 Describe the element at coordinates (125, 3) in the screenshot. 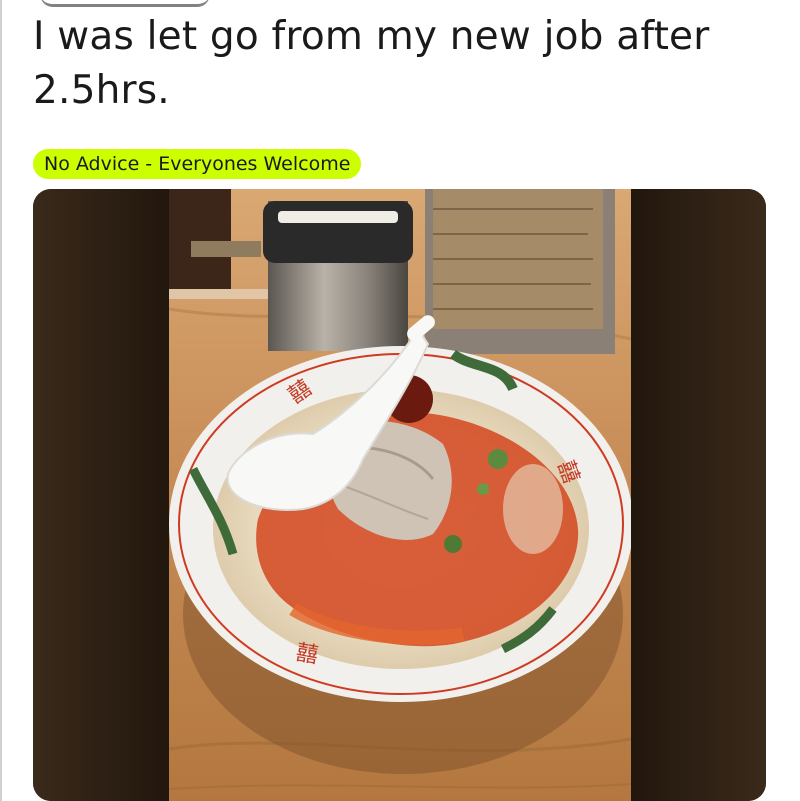

I see `clipped-header-text` at that location.